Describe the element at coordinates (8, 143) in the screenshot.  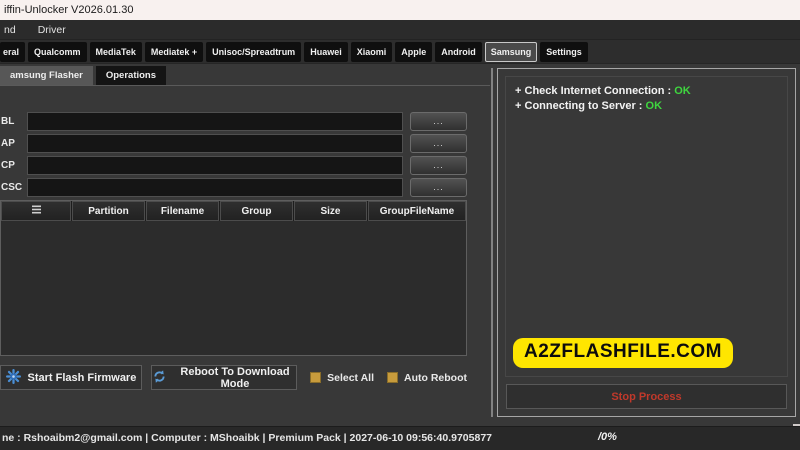
I see `ap-label: AP` at that location.